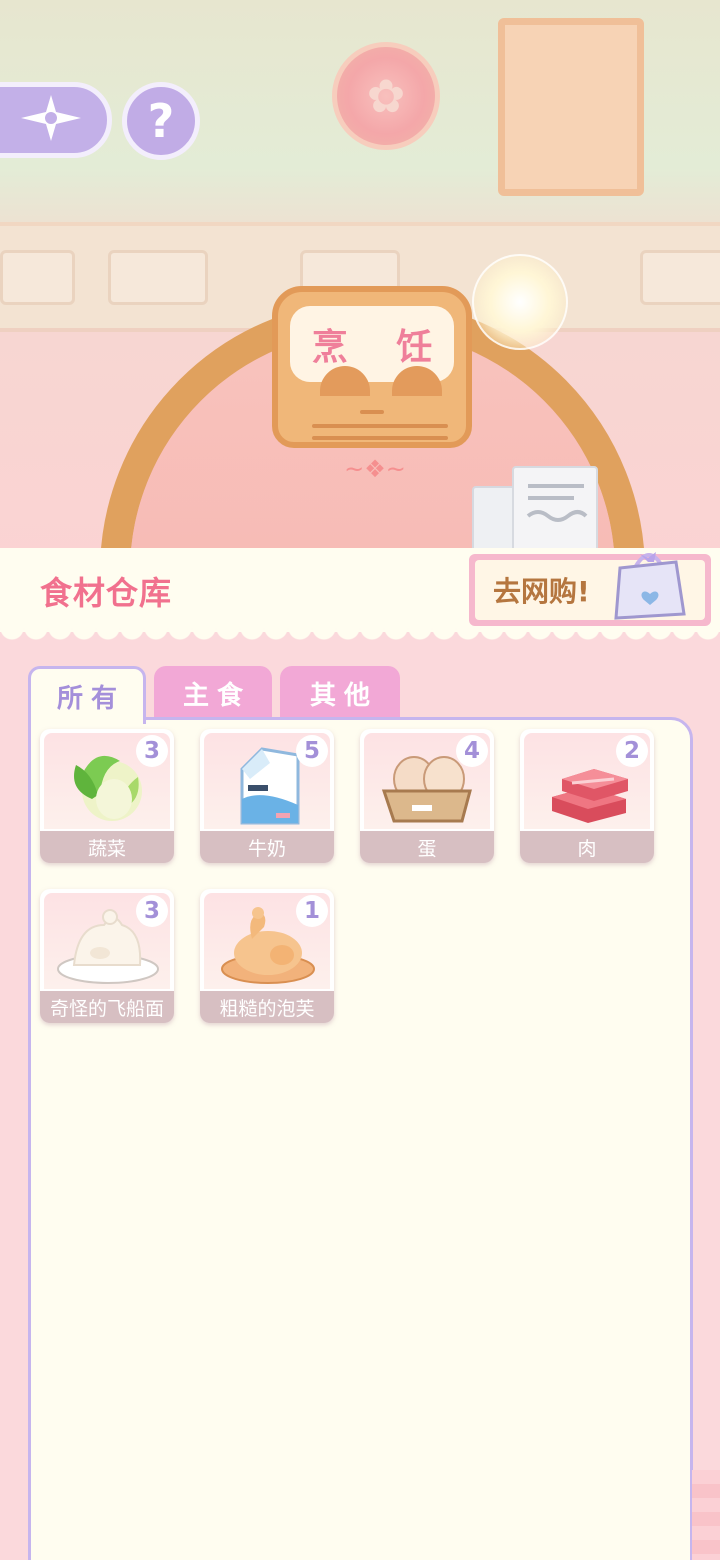 The height and width of the screenshot is (1560, 720). I want to click on shopping-bag-icon, so click(649, 584).